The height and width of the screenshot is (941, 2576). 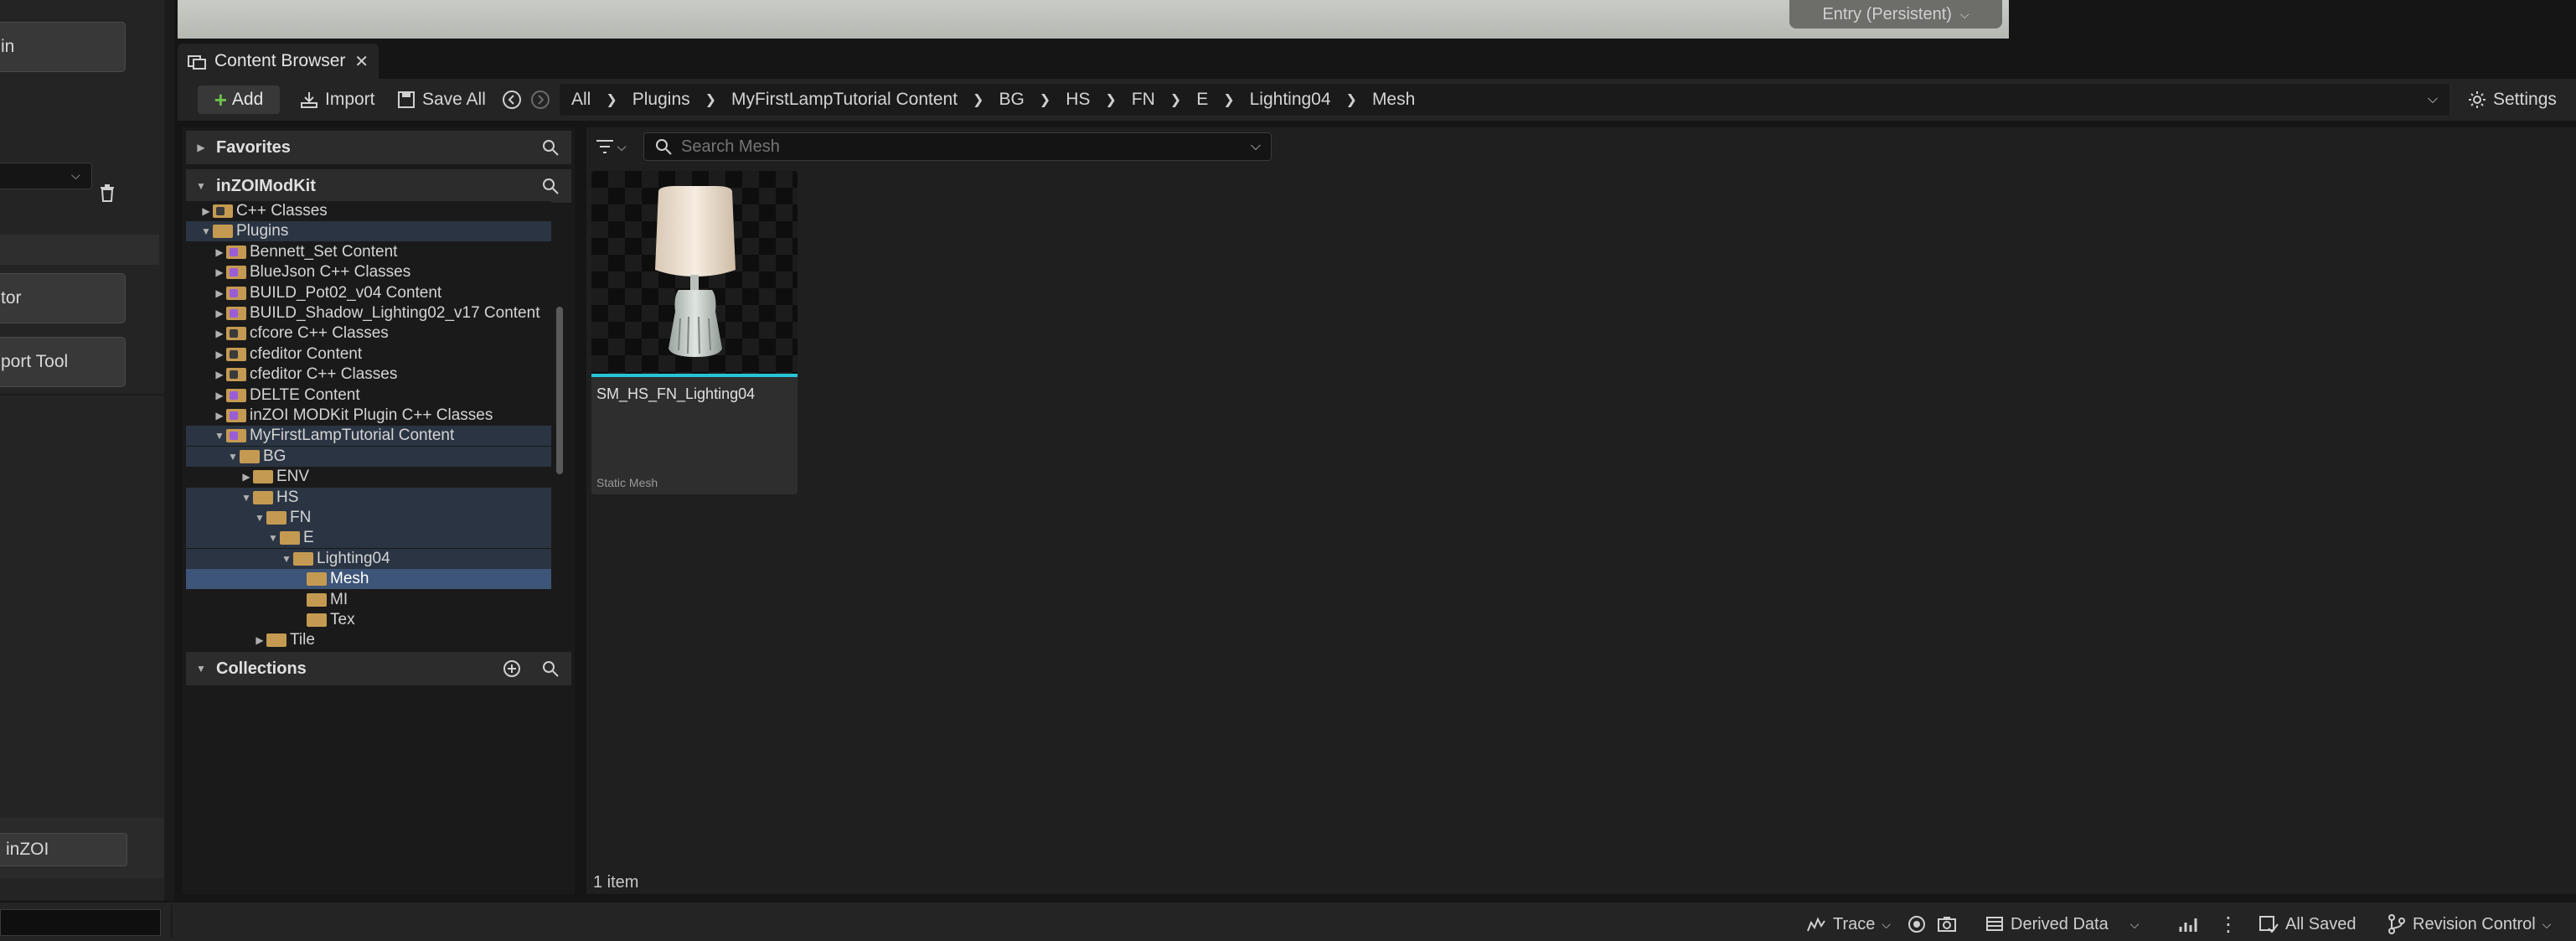 What do you see at coordinates (1093, 19) in the screenshot?
I see `level-viewport` at bounding box center [1093, 19].